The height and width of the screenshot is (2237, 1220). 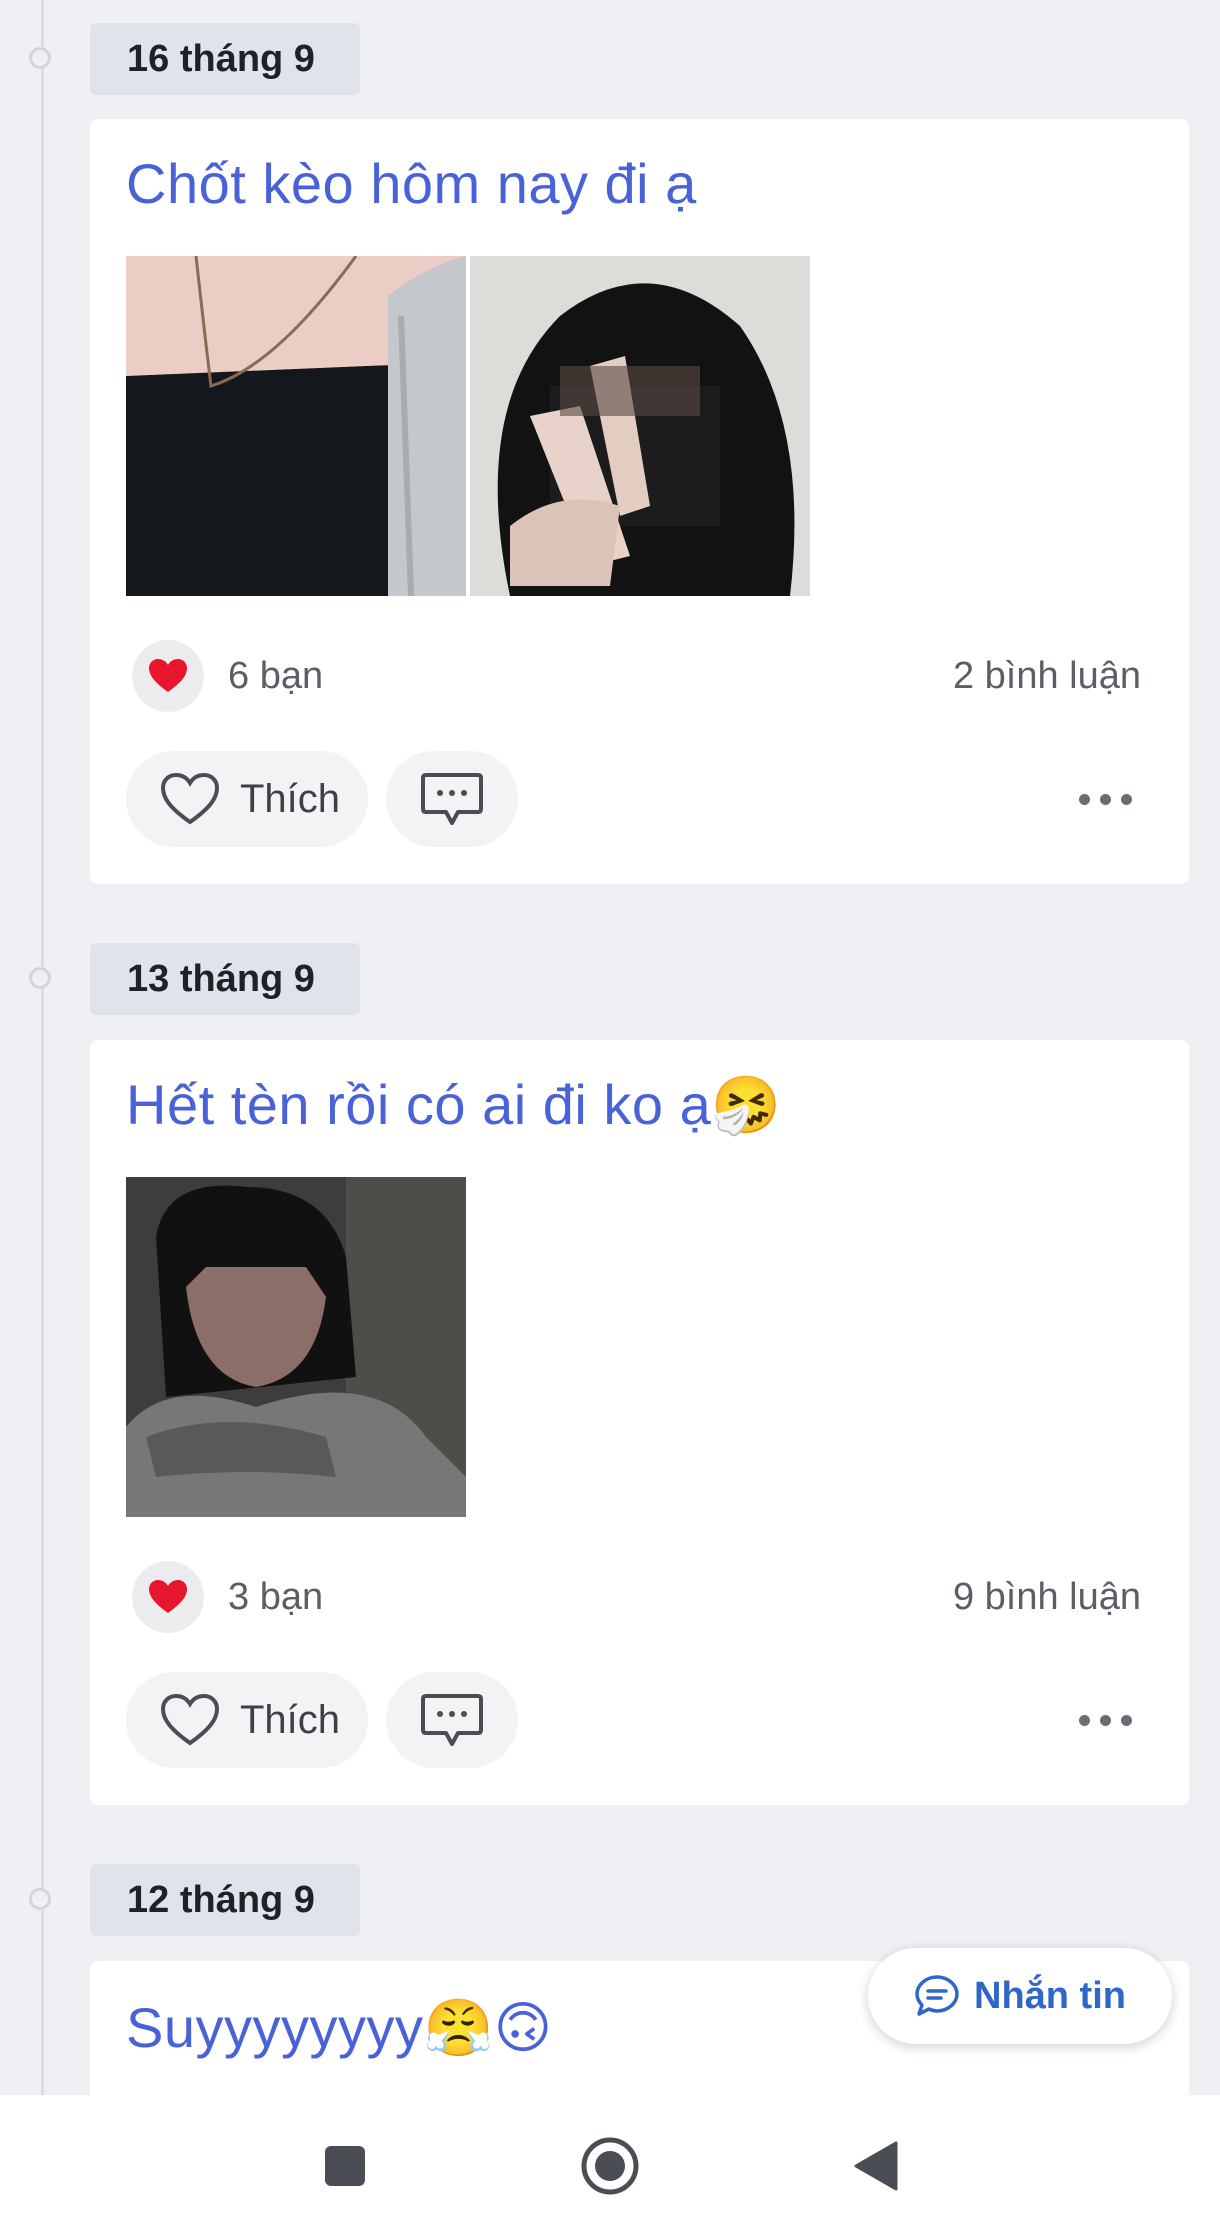 What do you see at coordinates (225, 1900) in the screenshot?
I see `date-label: 12 tháng 9` at bounding box center [225, 1900].